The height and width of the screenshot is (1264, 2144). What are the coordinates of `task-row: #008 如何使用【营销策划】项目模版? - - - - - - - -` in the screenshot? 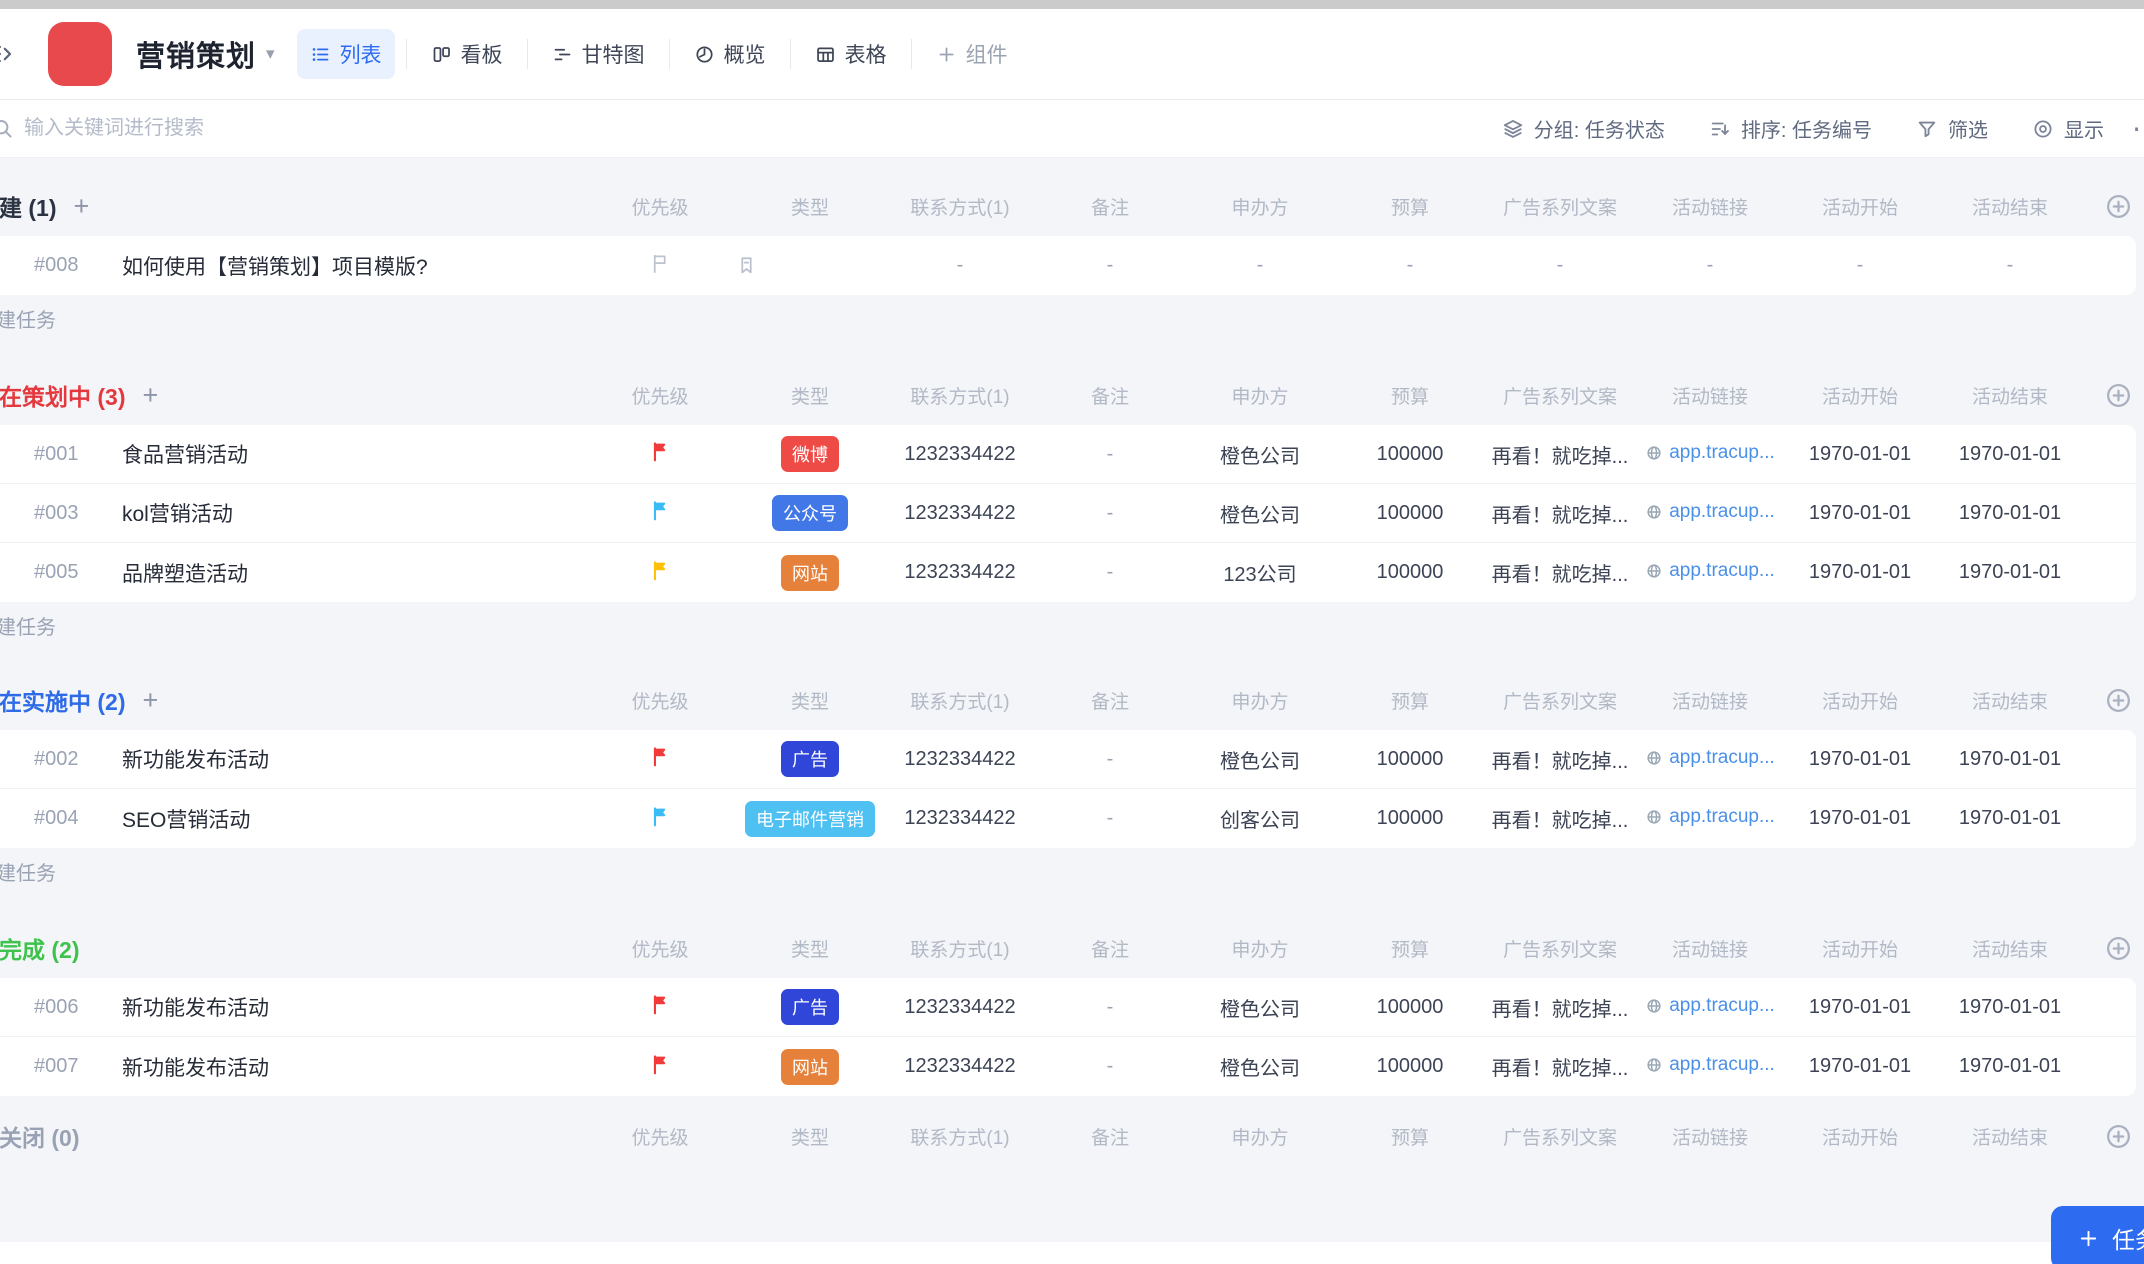 It's located at (1068, 265).